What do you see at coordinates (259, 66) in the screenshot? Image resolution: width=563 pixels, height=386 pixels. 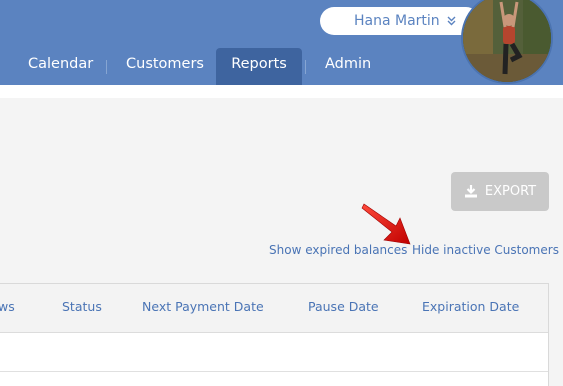 I see `nav-item-reports: Reports` at bounding box center [259, 66].